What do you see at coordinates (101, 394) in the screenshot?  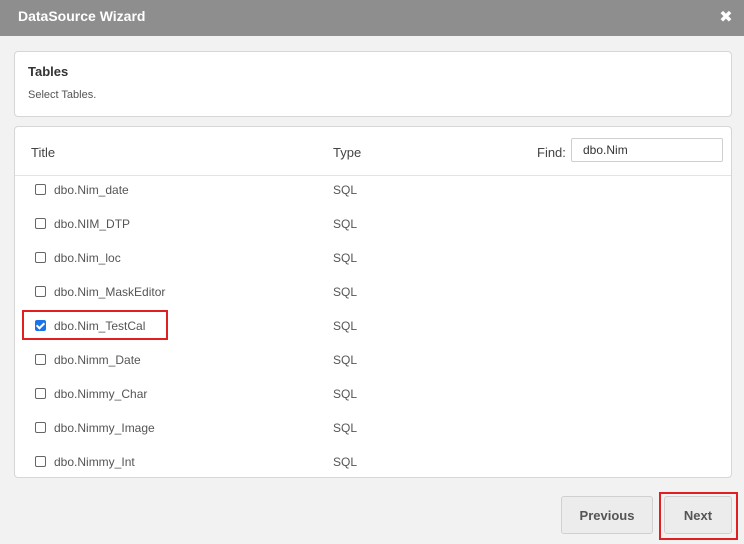 I see `row-title: dbo.Nimmy_Char` at bounding box center [101, 394].